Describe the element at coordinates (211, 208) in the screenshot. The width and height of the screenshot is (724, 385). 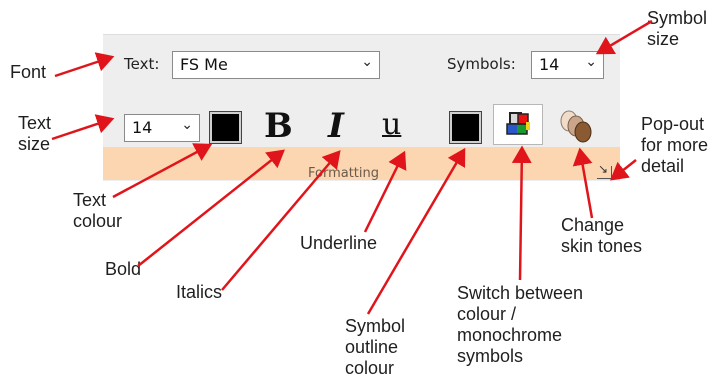
I see `arrow-bold` at that location.